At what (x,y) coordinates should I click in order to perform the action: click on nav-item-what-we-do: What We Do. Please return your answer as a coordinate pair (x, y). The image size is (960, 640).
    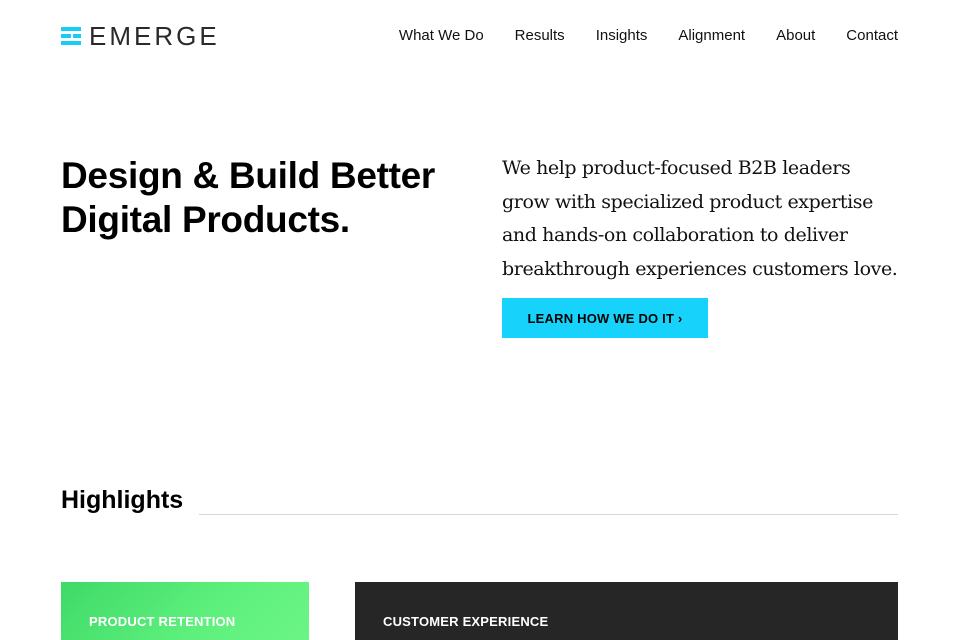
    Looking at the image, I should click on (441, 36).